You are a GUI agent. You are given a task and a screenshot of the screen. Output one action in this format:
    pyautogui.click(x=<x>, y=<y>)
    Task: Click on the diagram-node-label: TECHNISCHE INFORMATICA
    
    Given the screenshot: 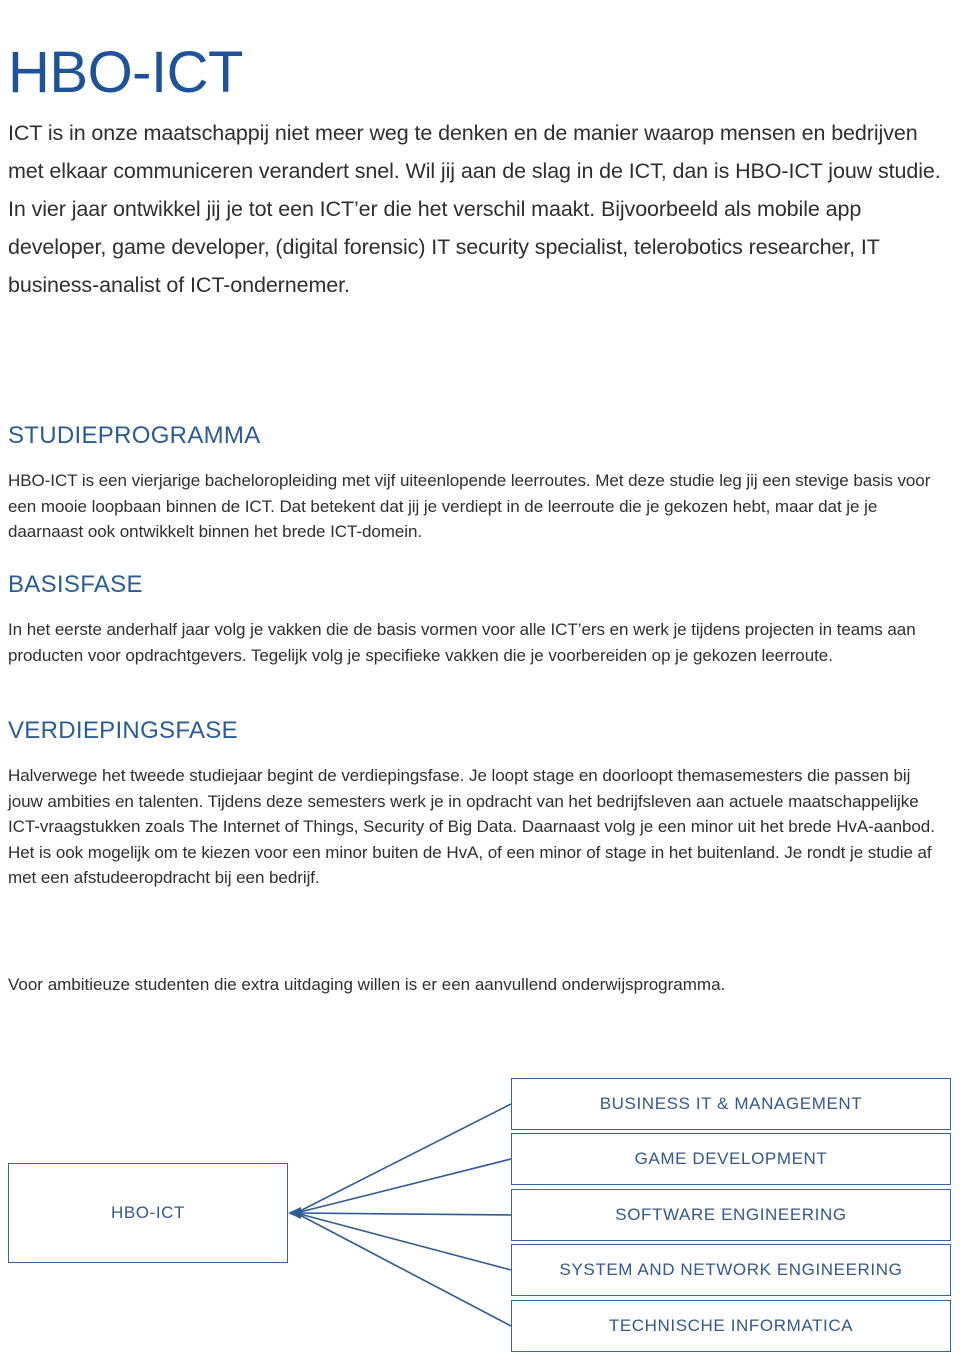 What is the action you would take?
    pyautogui.click(x=731, y=1325)
    